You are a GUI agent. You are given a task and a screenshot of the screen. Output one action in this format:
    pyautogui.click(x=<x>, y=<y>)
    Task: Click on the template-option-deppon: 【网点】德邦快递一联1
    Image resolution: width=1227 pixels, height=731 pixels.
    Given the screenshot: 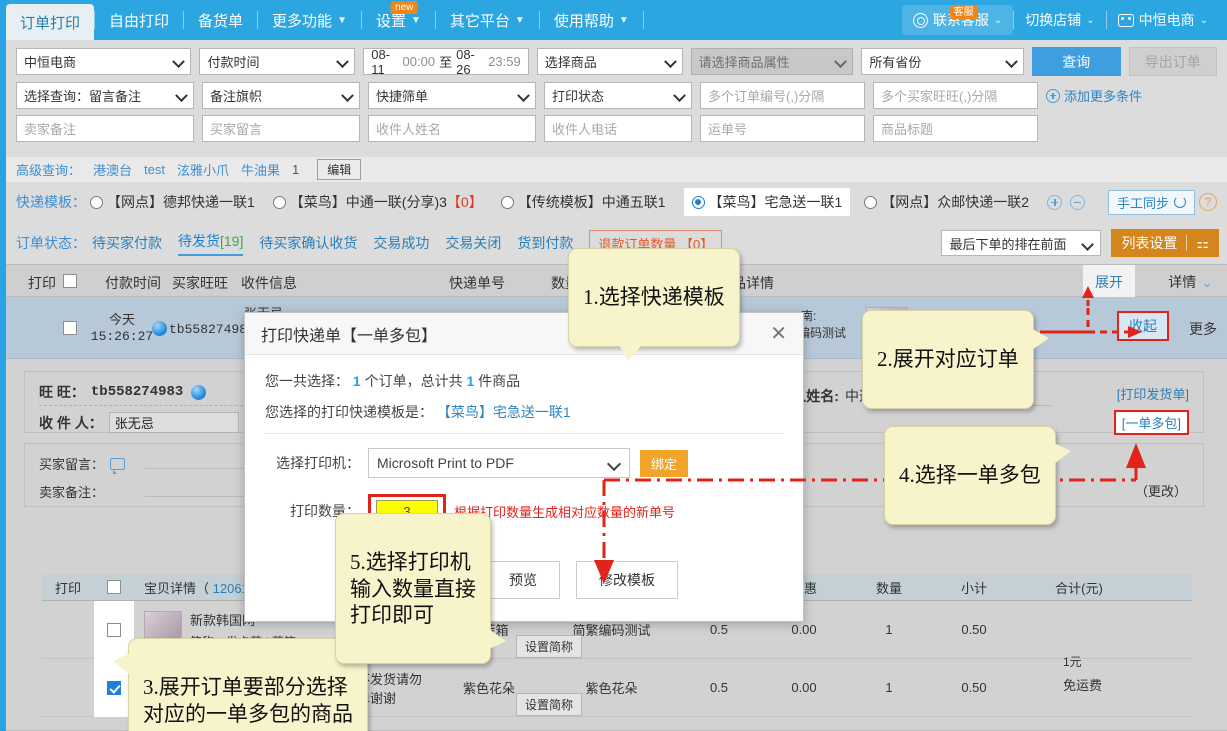 What is the action you would take?
    pyautogui.click(x=172, y=202)
    